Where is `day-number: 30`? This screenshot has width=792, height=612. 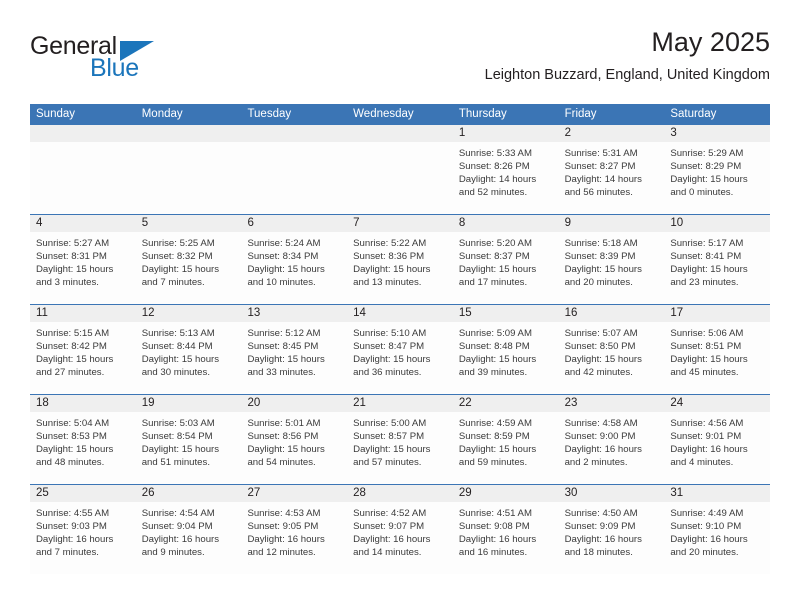
day-number: 30 is located at coordinates (612, 493).